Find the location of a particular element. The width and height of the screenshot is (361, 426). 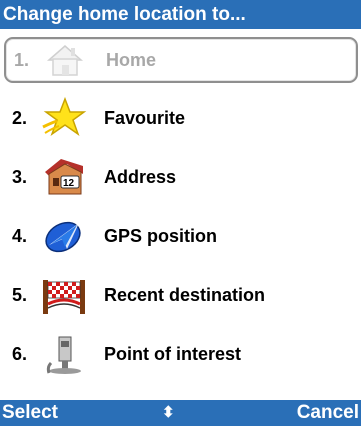

menu-item-favourite: 2. Favourite is located at coordinates (181, 118).